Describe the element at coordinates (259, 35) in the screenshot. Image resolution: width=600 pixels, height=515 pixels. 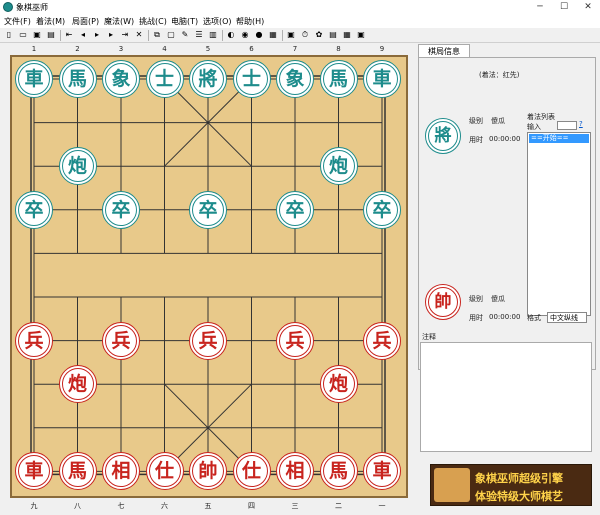
I see `record-icon: ●` at that location.